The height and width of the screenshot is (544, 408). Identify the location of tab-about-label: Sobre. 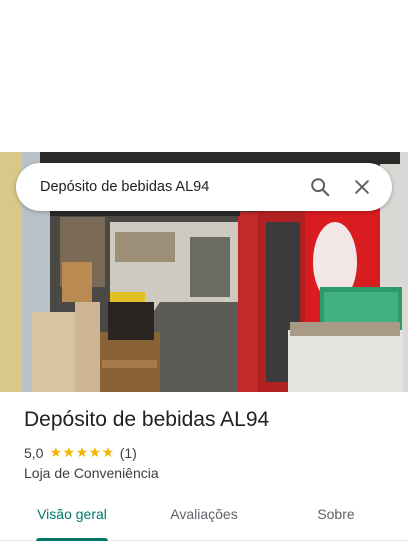
(336, 514).